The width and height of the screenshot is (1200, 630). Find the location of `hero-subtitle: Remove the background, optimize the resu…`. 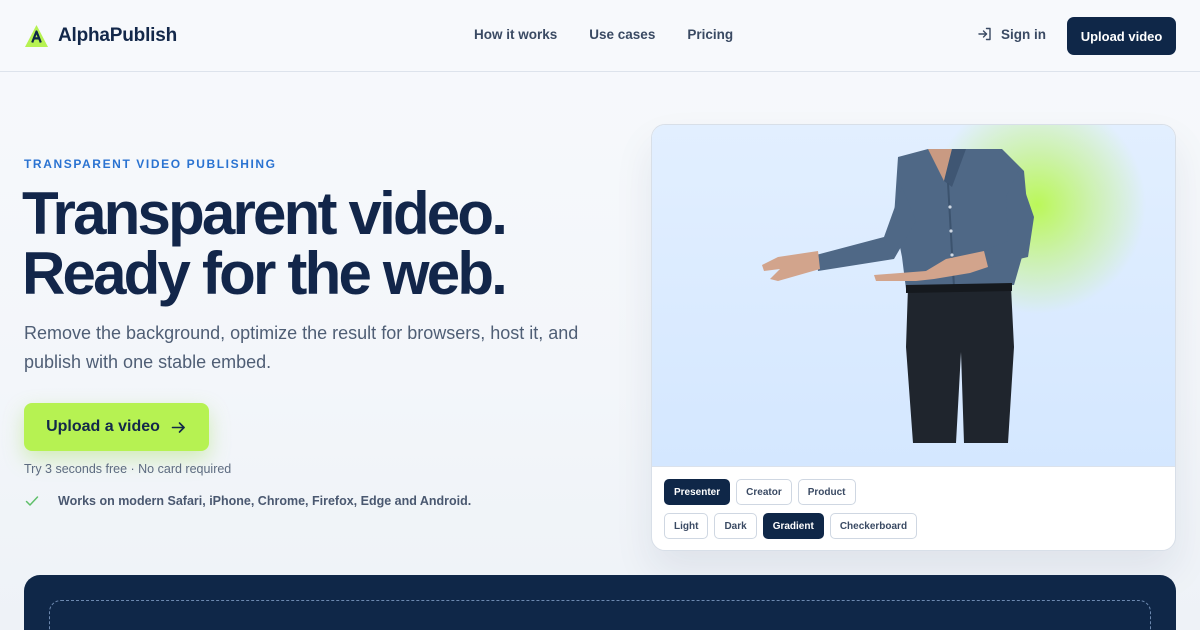

hero-subtitle: Remove the background, optimize the resu… is located at coordinates (301, 347).